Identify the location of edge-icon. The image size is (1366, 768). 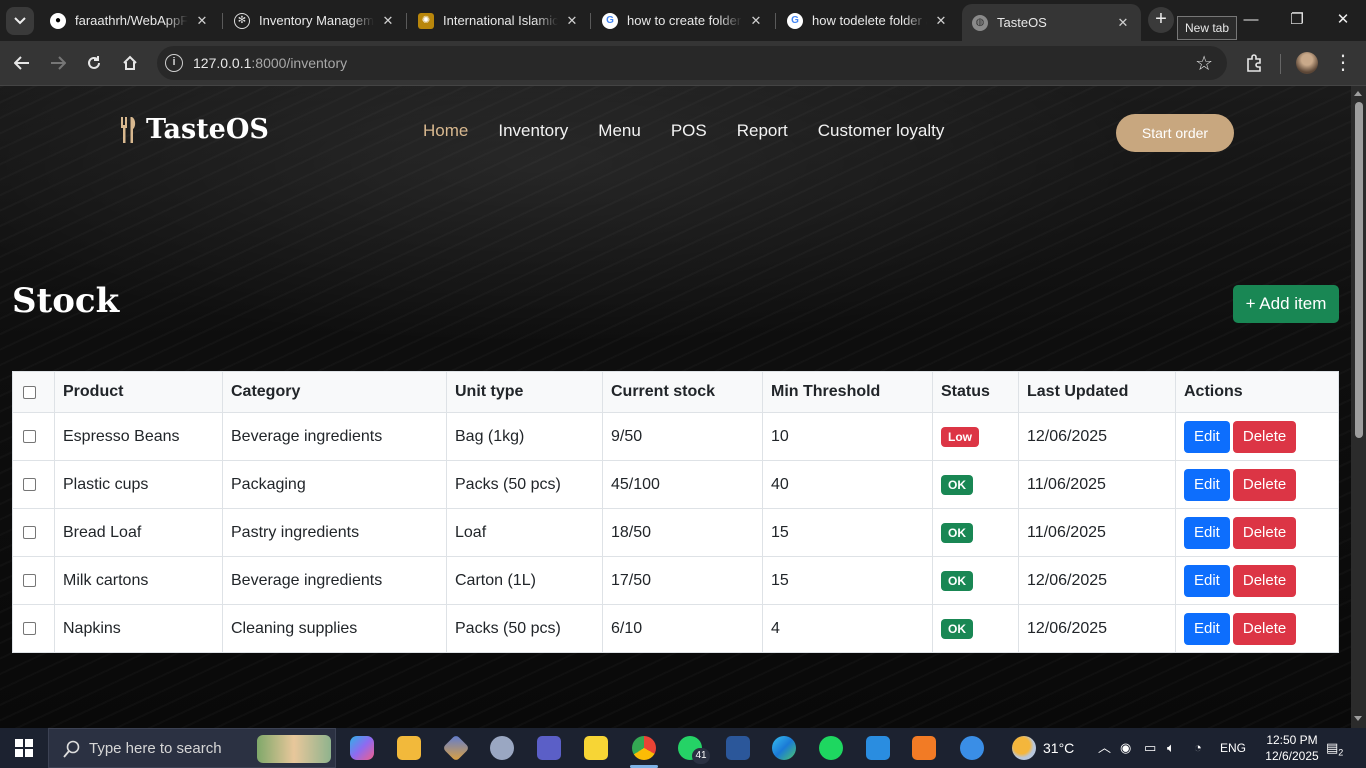
(784, 748).